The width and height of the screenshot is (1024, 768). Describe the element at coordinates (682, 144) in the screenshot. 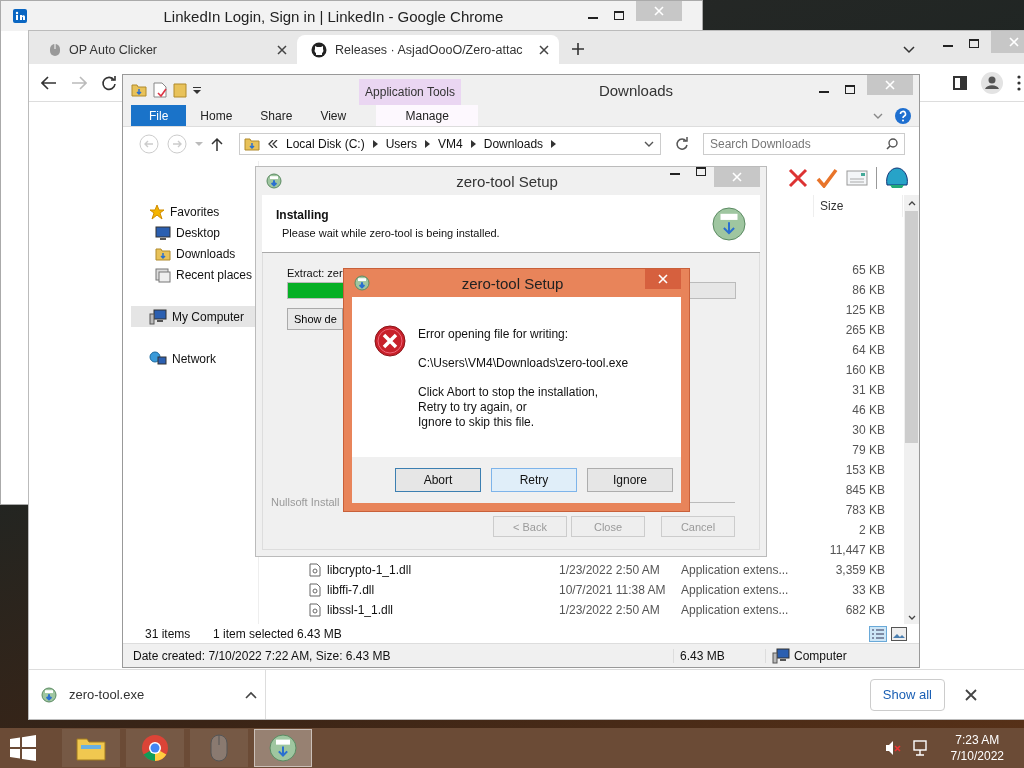

I see `refresh-icon` at that location.